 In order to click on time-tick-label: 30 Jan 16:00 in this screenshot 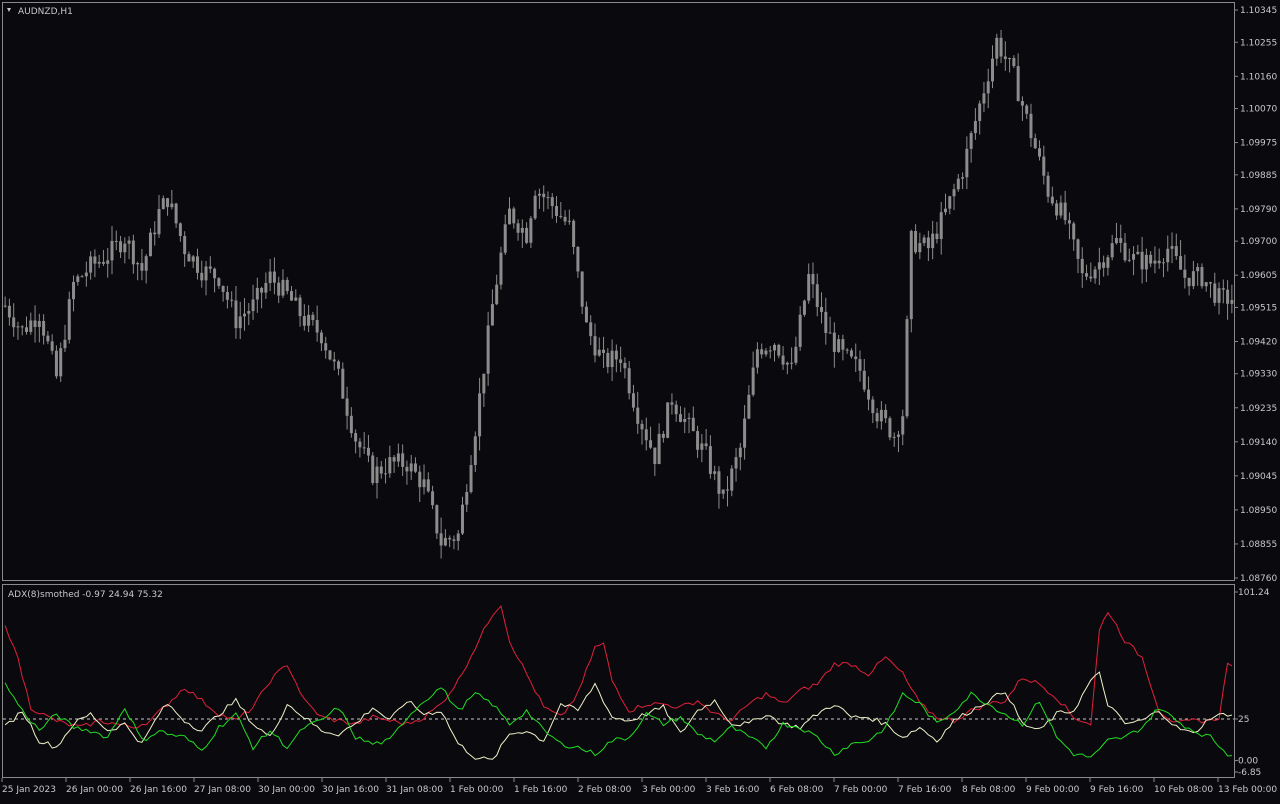, I will do `click(350, 790)`.